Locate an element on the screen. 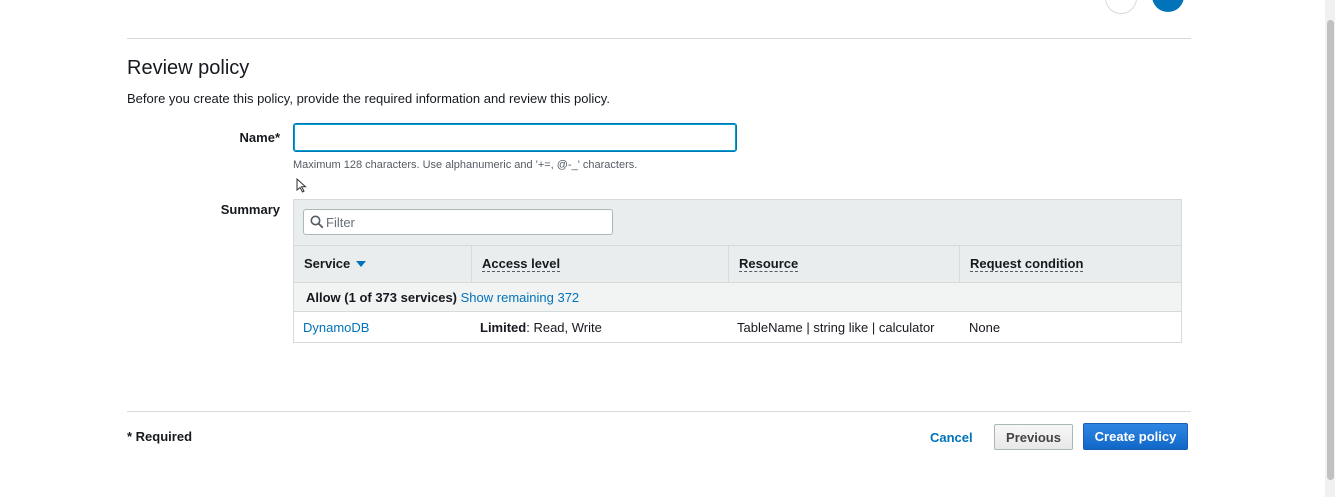 The height and width of the screenshot is (497, 1335). show-remaining-link: Show remaining 372 is located at coordinates (520, 297).